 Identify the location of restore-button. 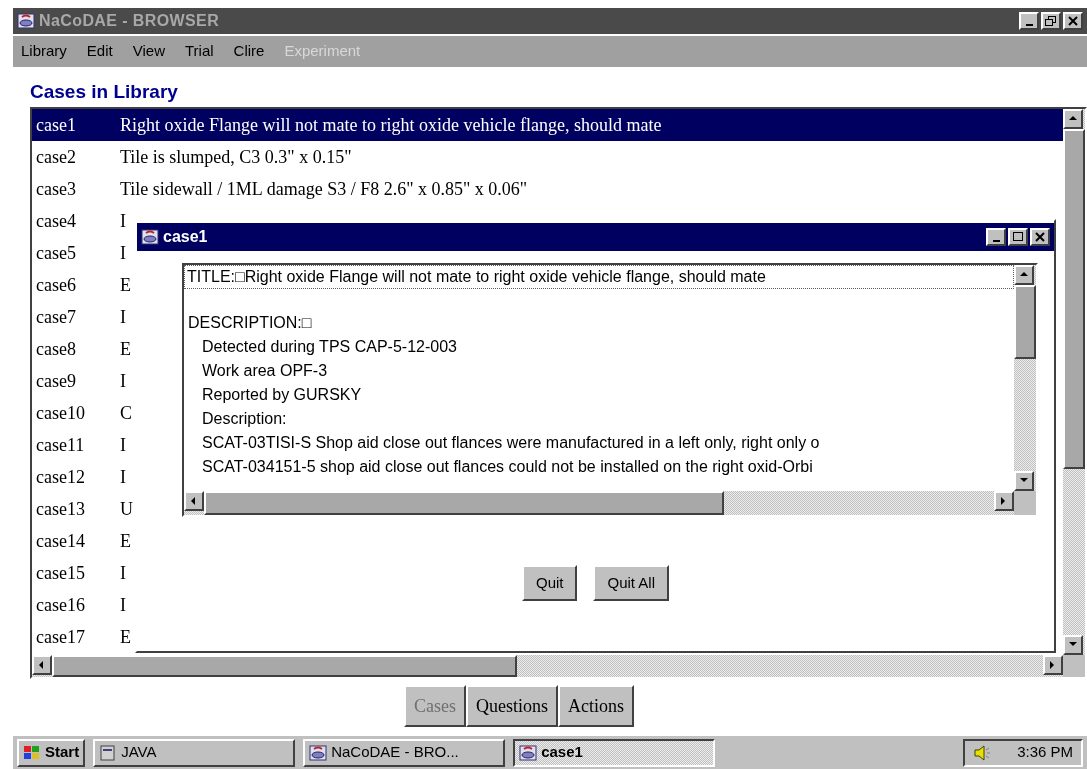
(1051, 21).